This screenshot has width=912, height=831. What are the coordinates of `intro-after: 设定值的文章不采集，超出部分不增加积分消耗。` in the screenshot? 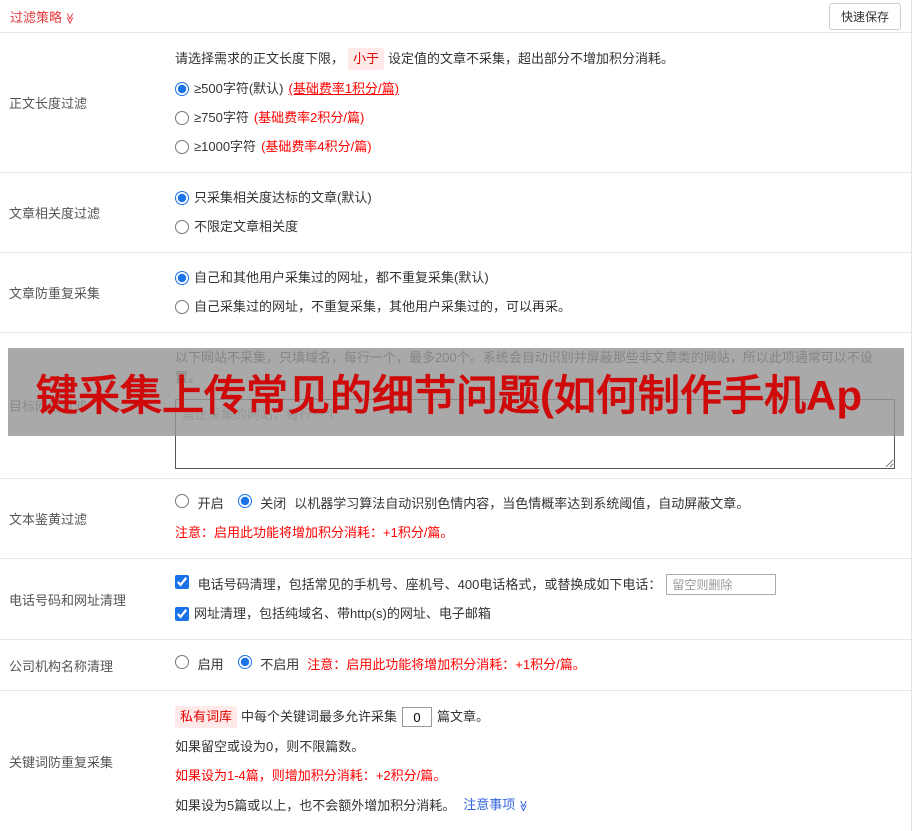 It's located at (531, 58).